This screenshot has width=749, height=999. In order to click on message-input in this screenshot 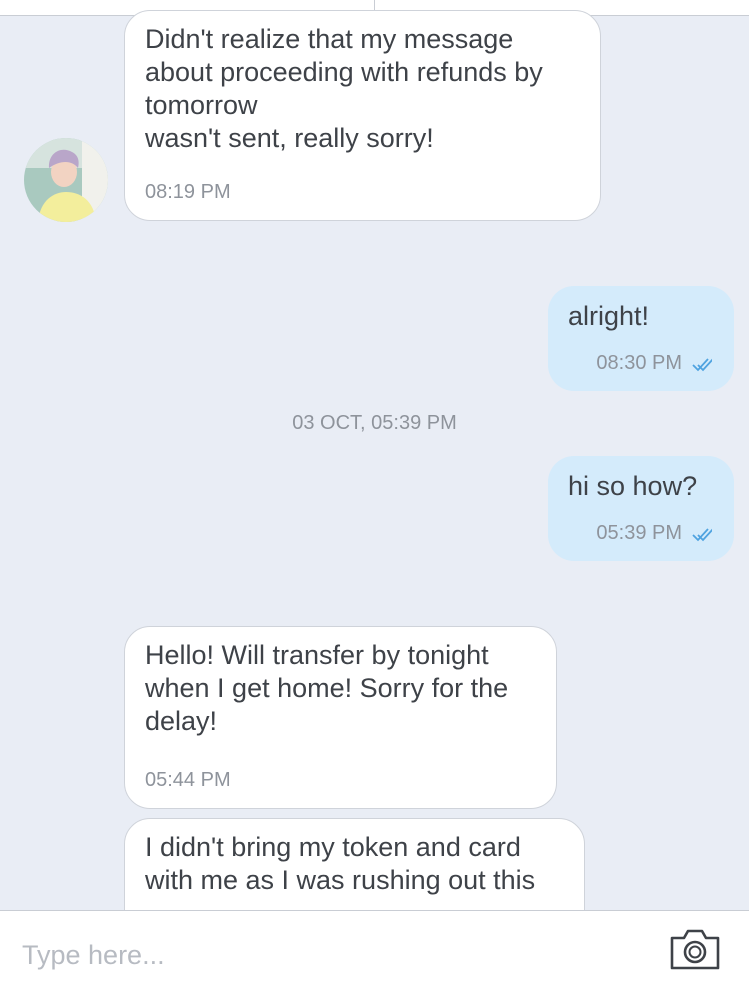, I will do `click(322, 955)`.